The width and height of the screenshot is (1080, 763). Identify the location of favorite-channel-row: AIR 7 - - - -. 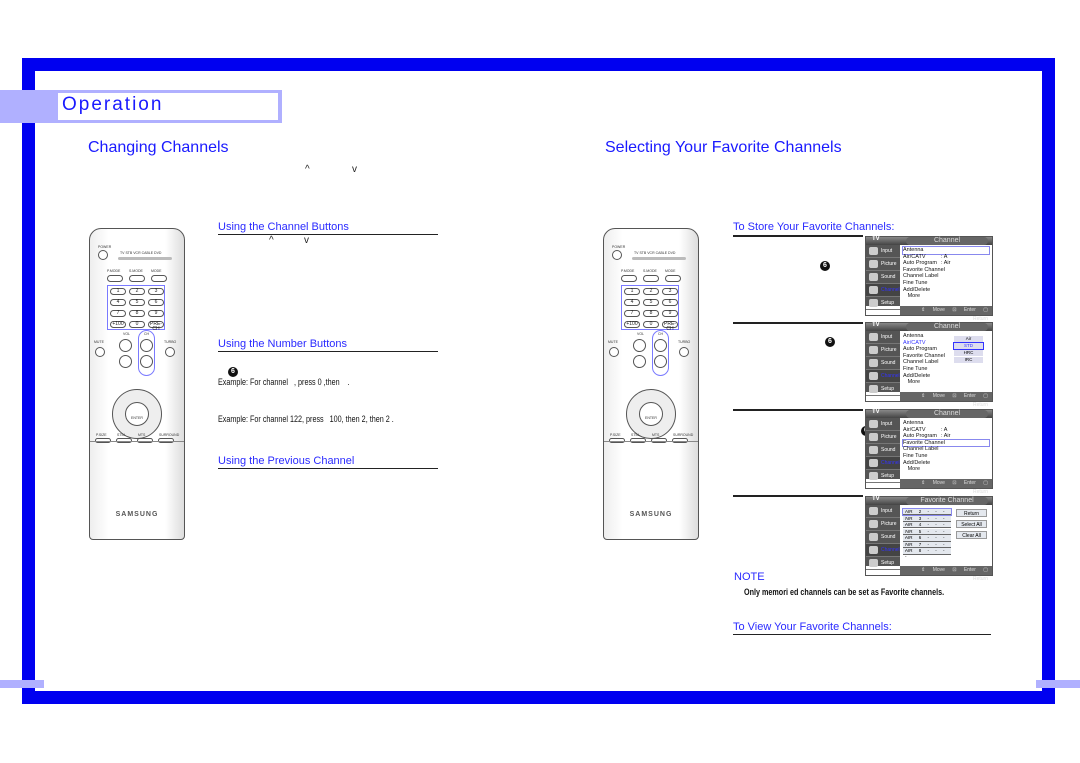
(927, 547).